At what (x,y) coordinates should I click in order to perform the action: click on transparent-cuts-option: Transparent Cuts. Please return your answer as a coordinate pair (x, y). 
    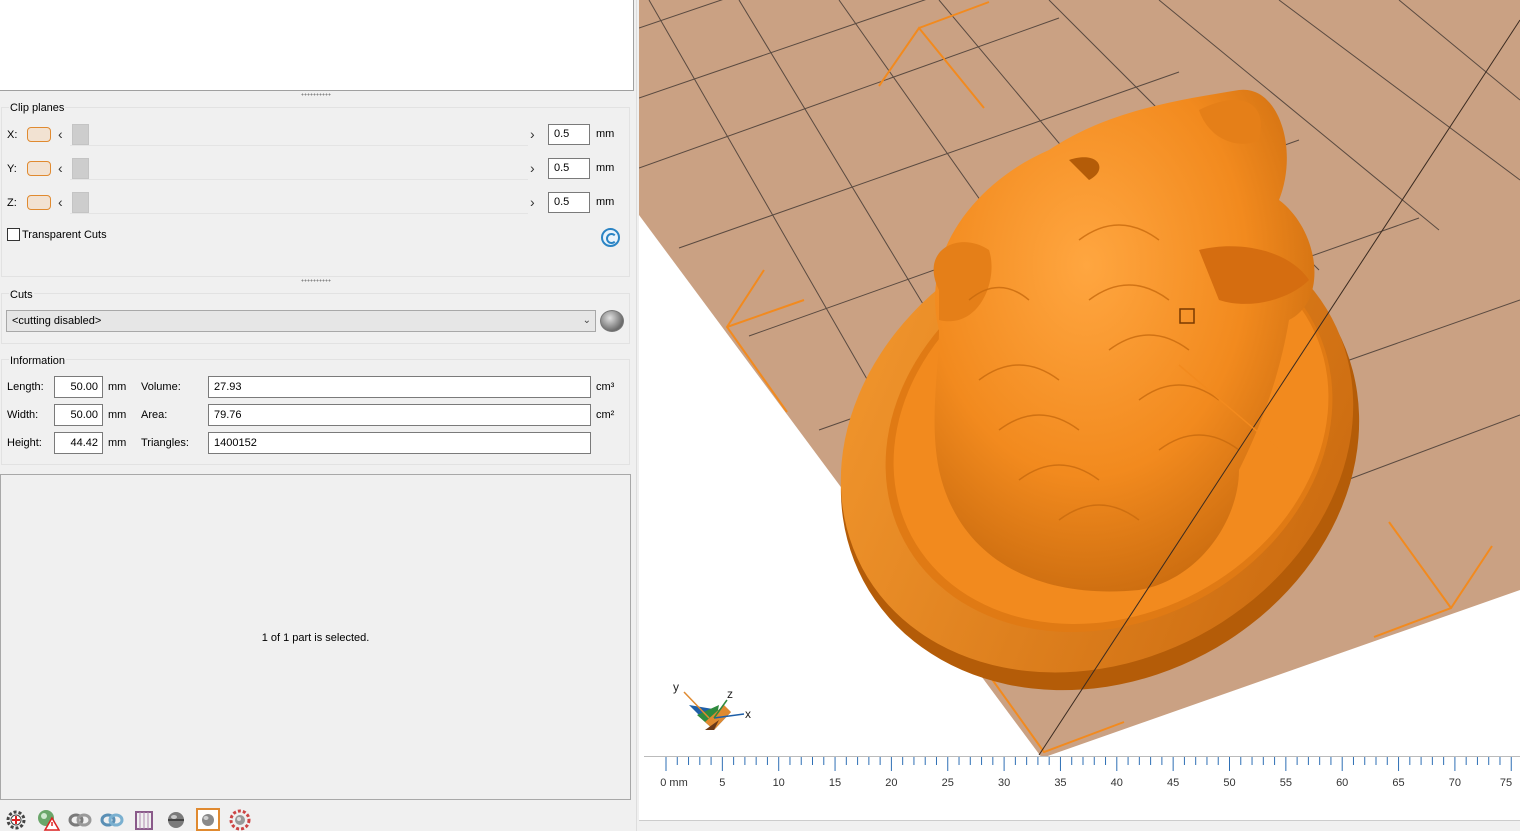
    Looking at the image, I should click on (57, 234).